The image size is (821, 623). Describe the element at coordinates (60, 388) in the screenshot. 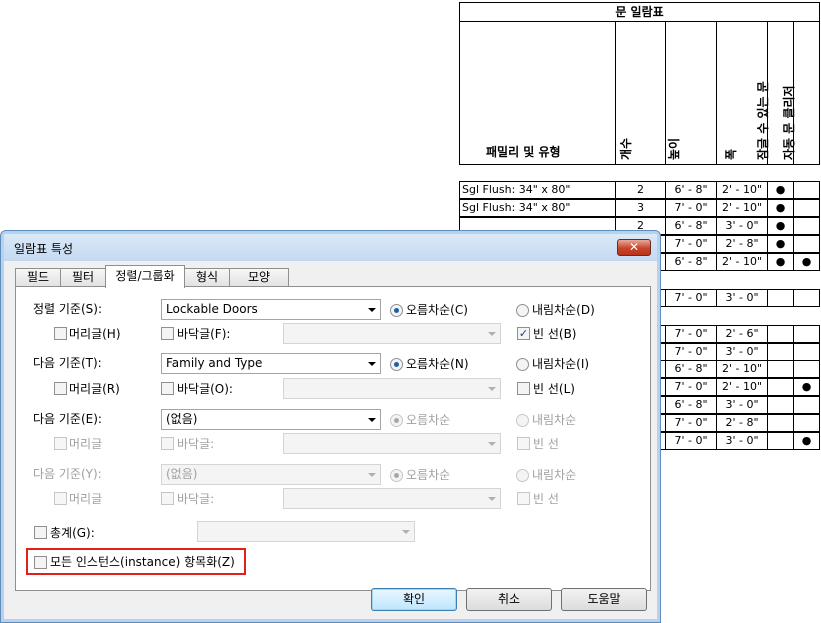

I see `sort2-header-checkbox` at that location.